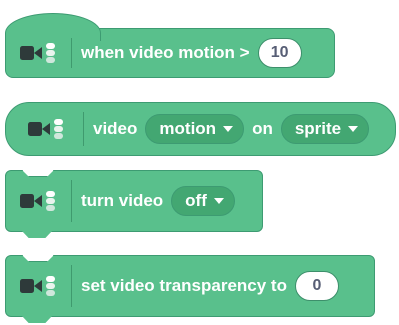 This screenshot has width=399, height=325. Describe the element at coordinates (165, 52) in the screenshot. I see `block-label: when video motion >` at that location.